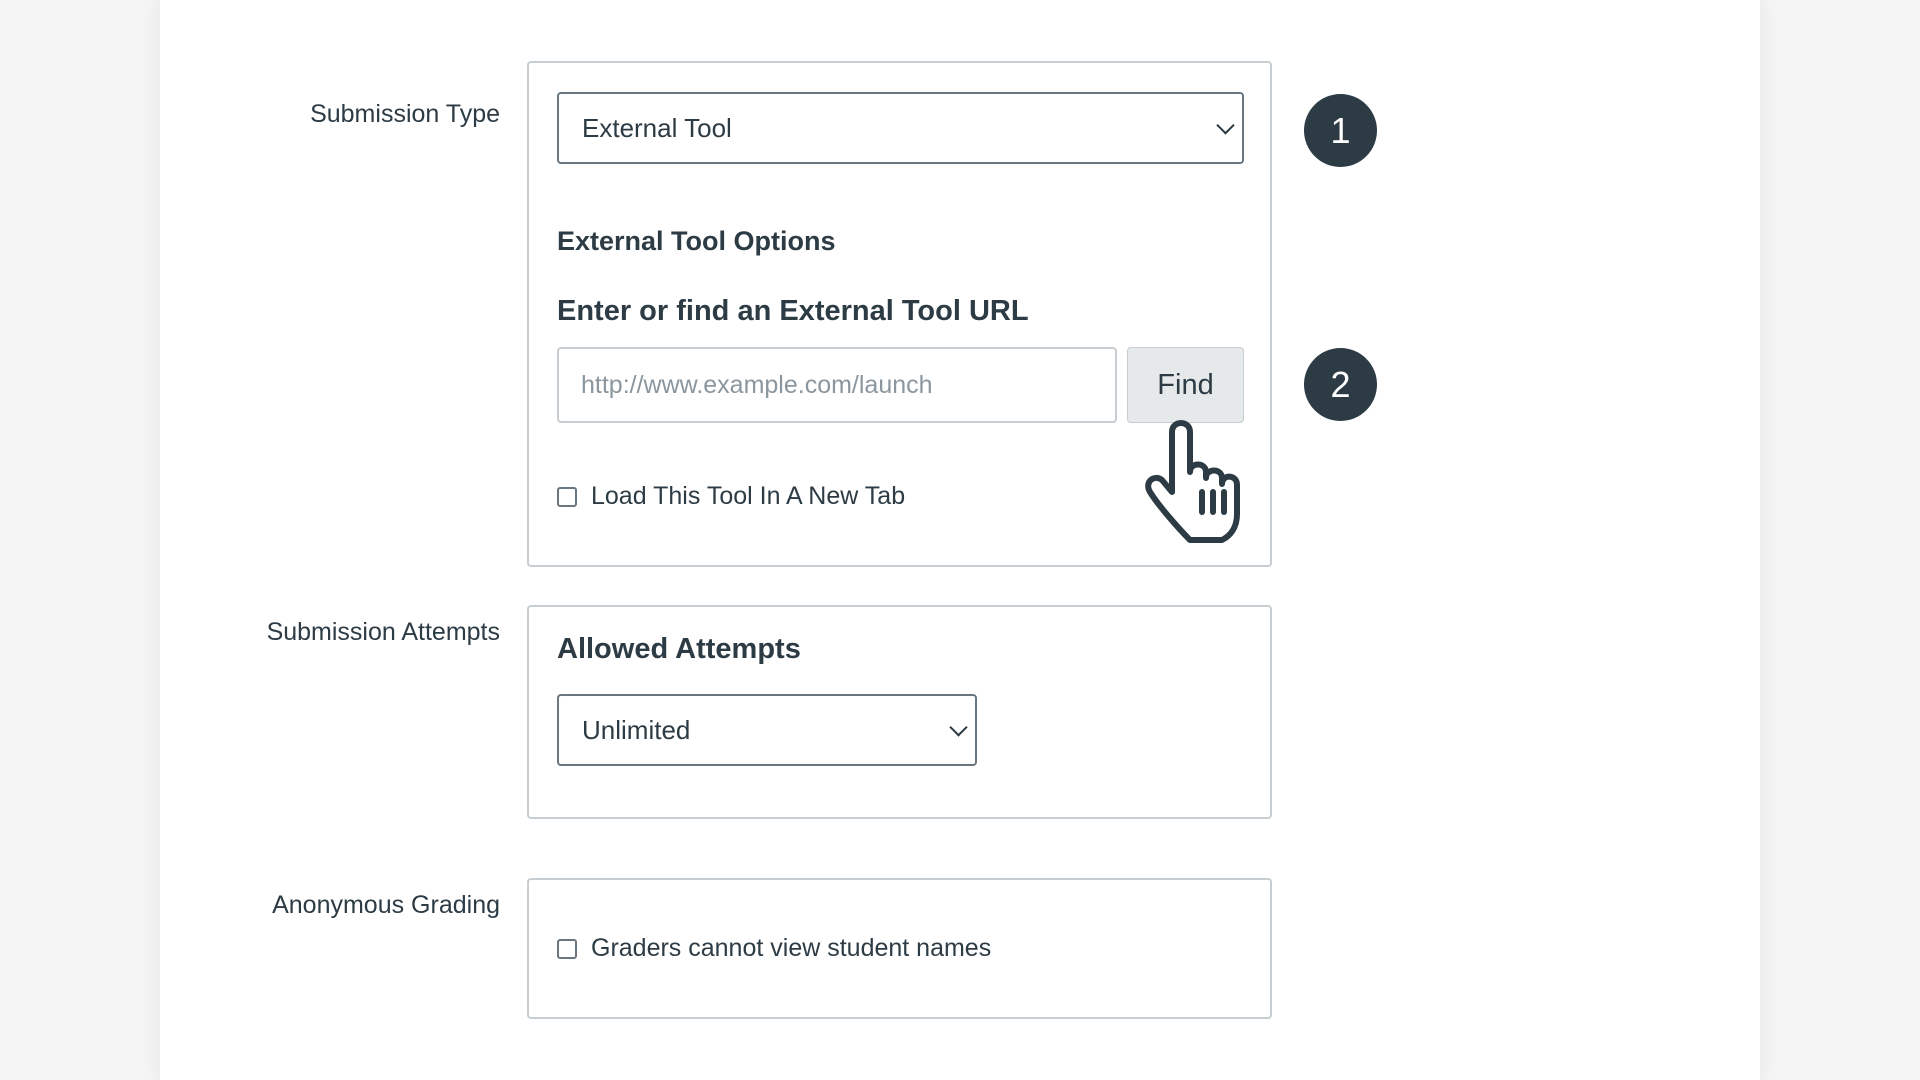 This screenshot has width=1920, height=1080. I want to click on callout-badge-2: 2, so click(1340, 384).